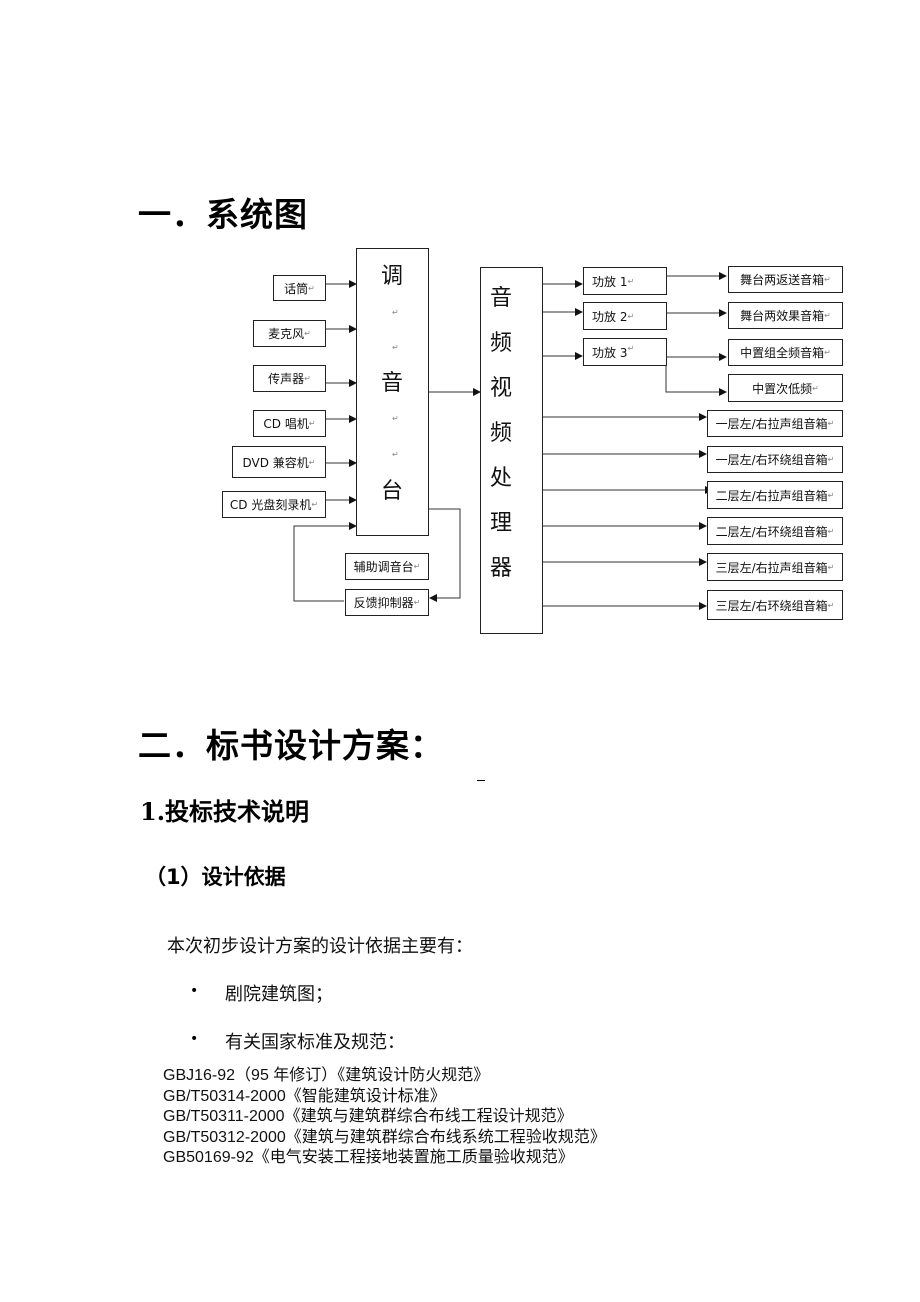 This screenshot has width=920, height=1302. I want to click on output-speaker-box: 中置次低频 ↵, so click(785, 388).